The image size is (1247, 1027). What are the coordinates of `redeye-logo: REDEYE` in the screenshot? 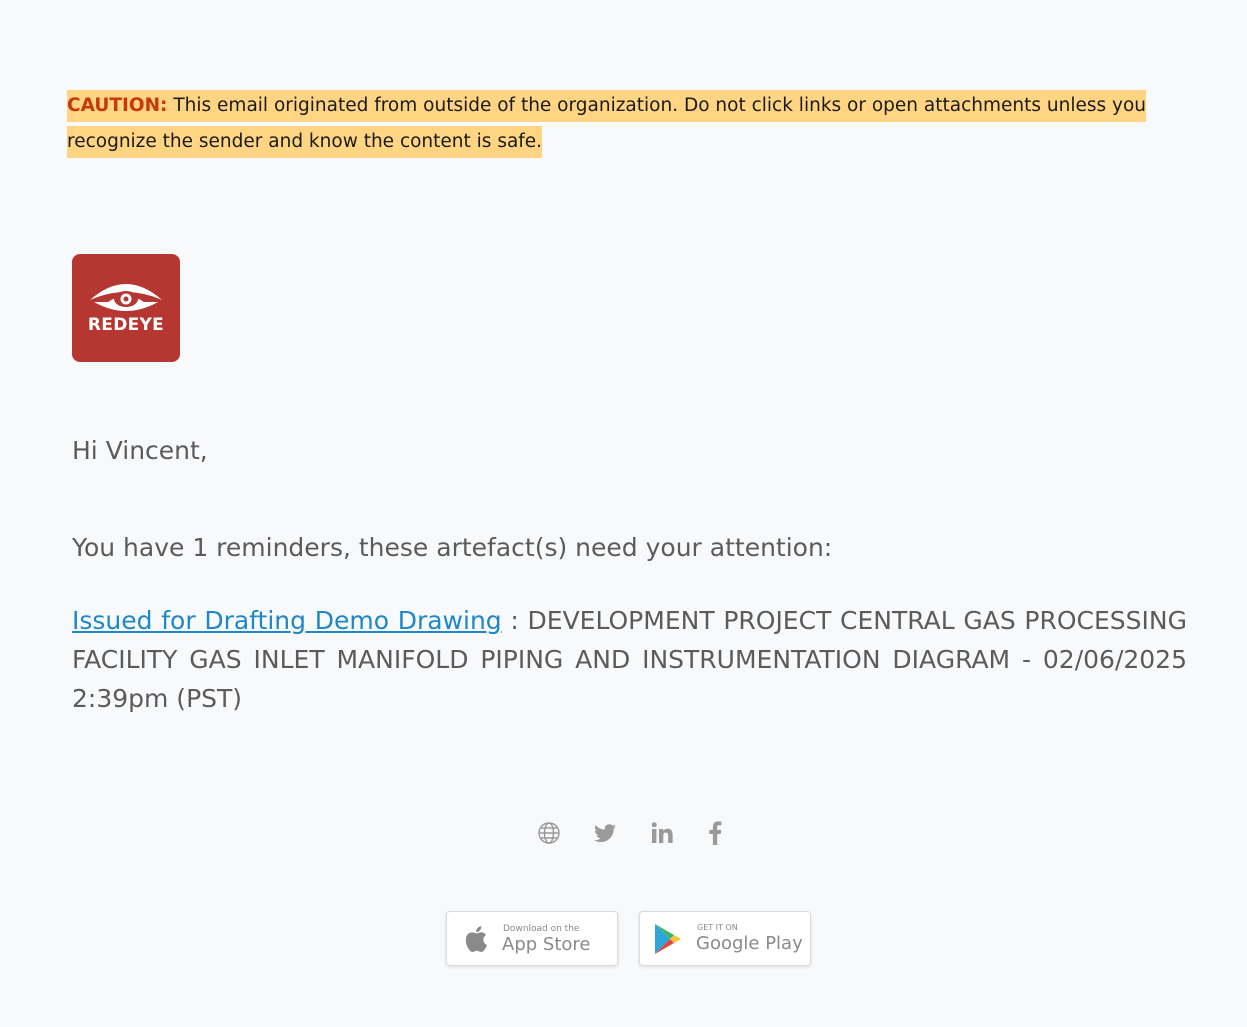 It's located at (126, 308).